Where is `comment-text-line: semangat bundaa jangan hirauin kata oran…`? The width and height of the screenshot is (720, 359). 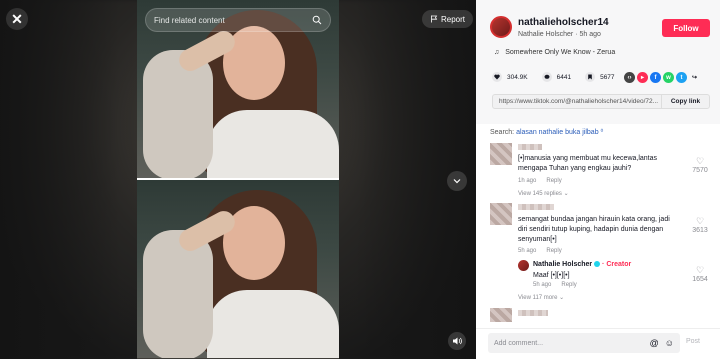
comment-text-line: semangat bundaa jangan hirauin kata oran… is located at coordinates (594, 219).